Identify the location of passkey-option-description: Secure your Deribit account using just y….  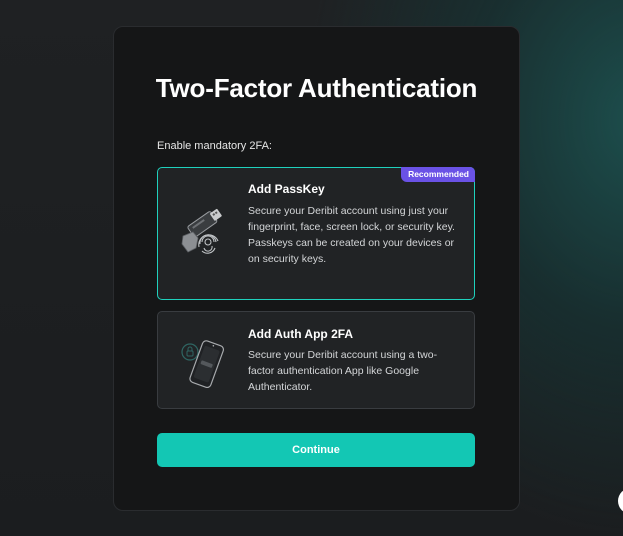
(351, 235).